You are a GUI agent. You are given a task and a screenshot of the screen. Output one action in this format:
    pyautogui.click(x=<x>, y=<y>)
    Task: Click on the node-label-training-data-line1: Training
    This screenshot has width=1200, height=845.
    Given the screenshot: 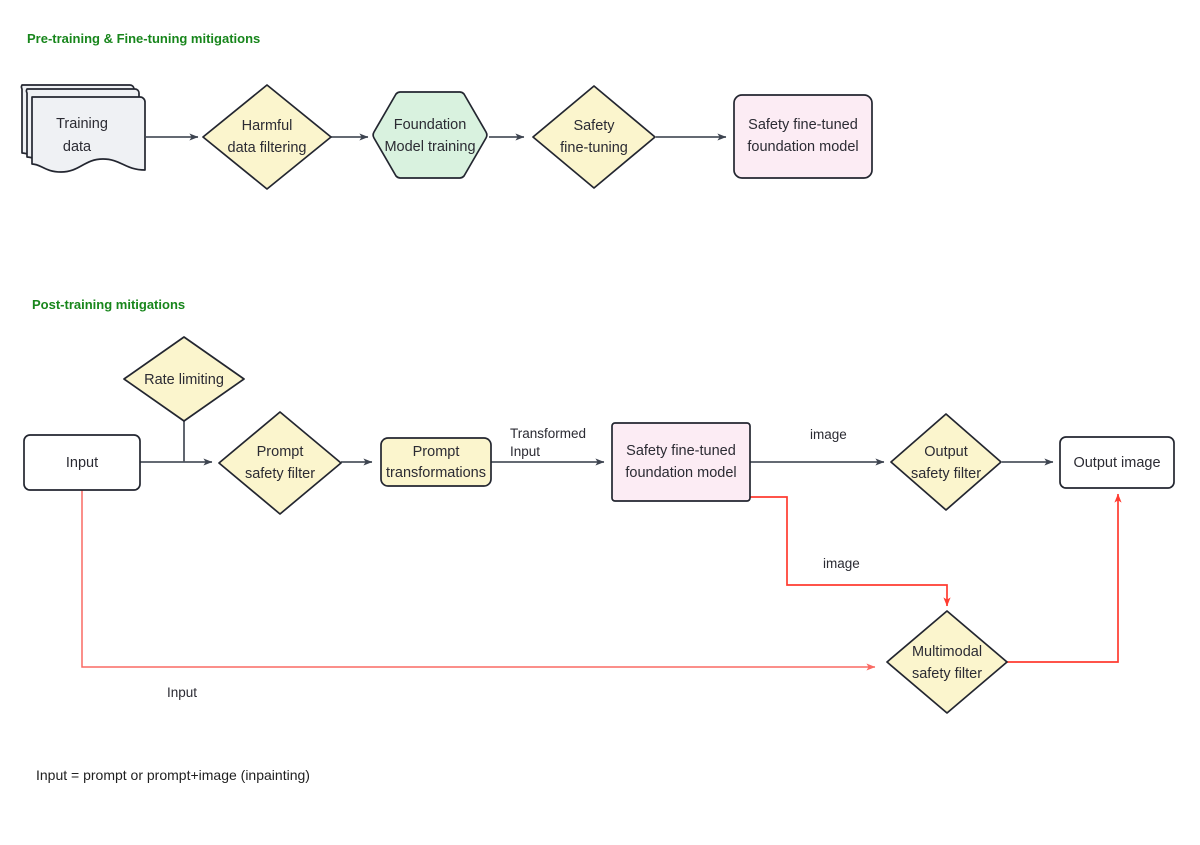 What is the action you would take?
    pyautogui.click(x=82, y=124)
    